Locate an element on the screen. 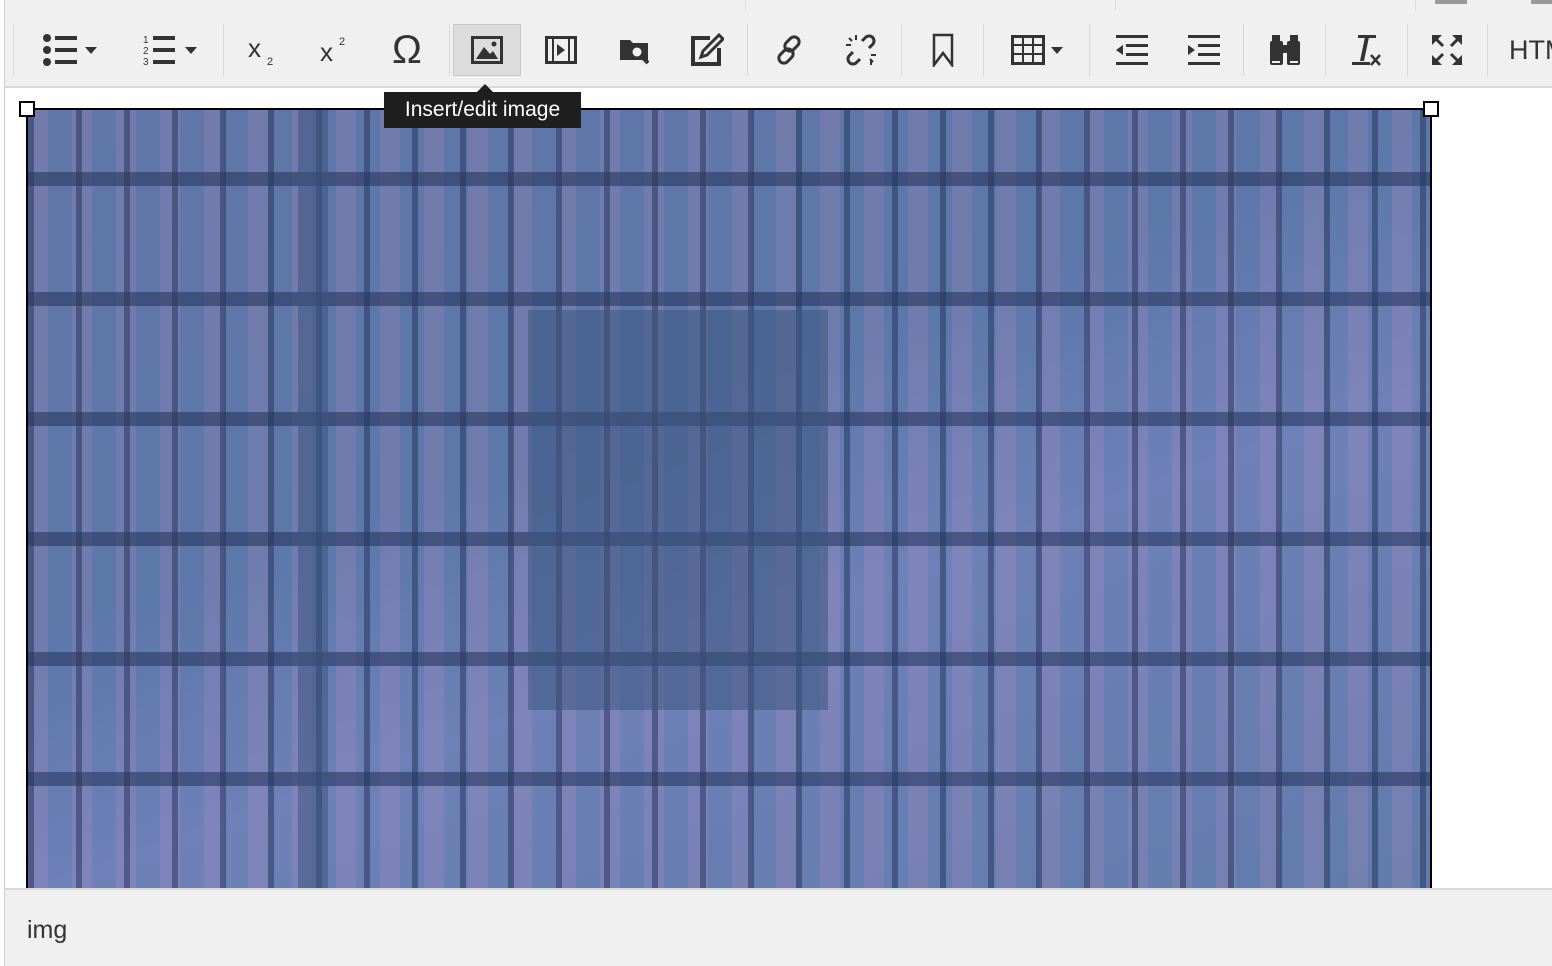 Image resolution: width=1552 pixels, height=966 pixels. link-button is located at coordinates (789, 50).